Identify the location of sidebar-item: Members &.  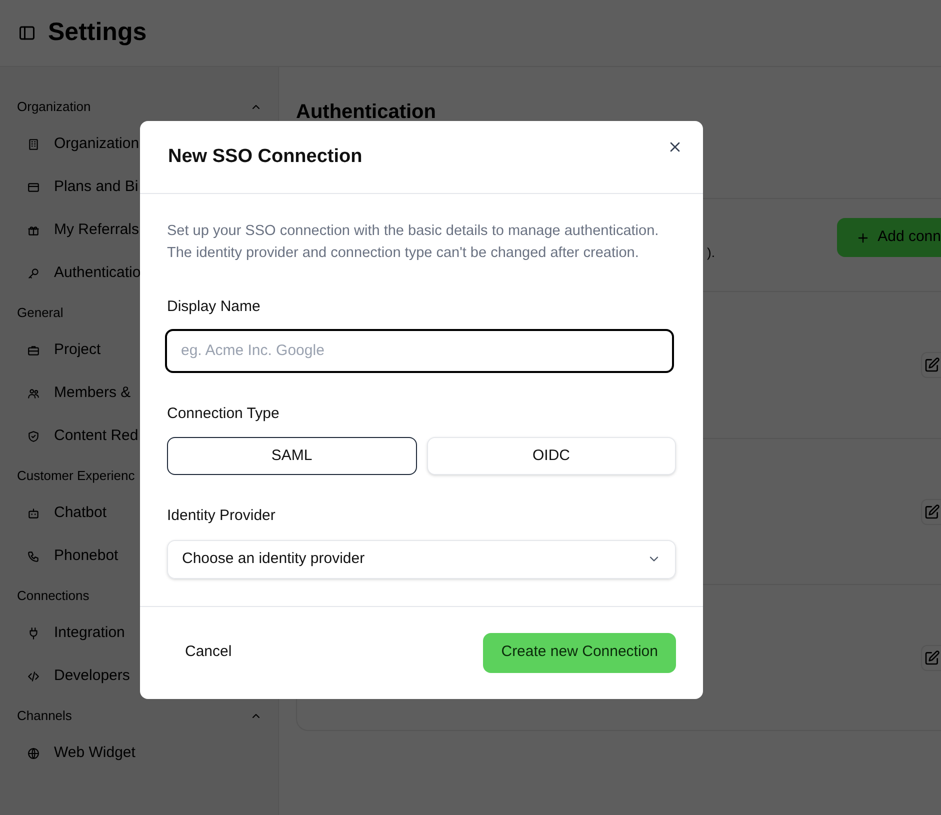
(74, 393).